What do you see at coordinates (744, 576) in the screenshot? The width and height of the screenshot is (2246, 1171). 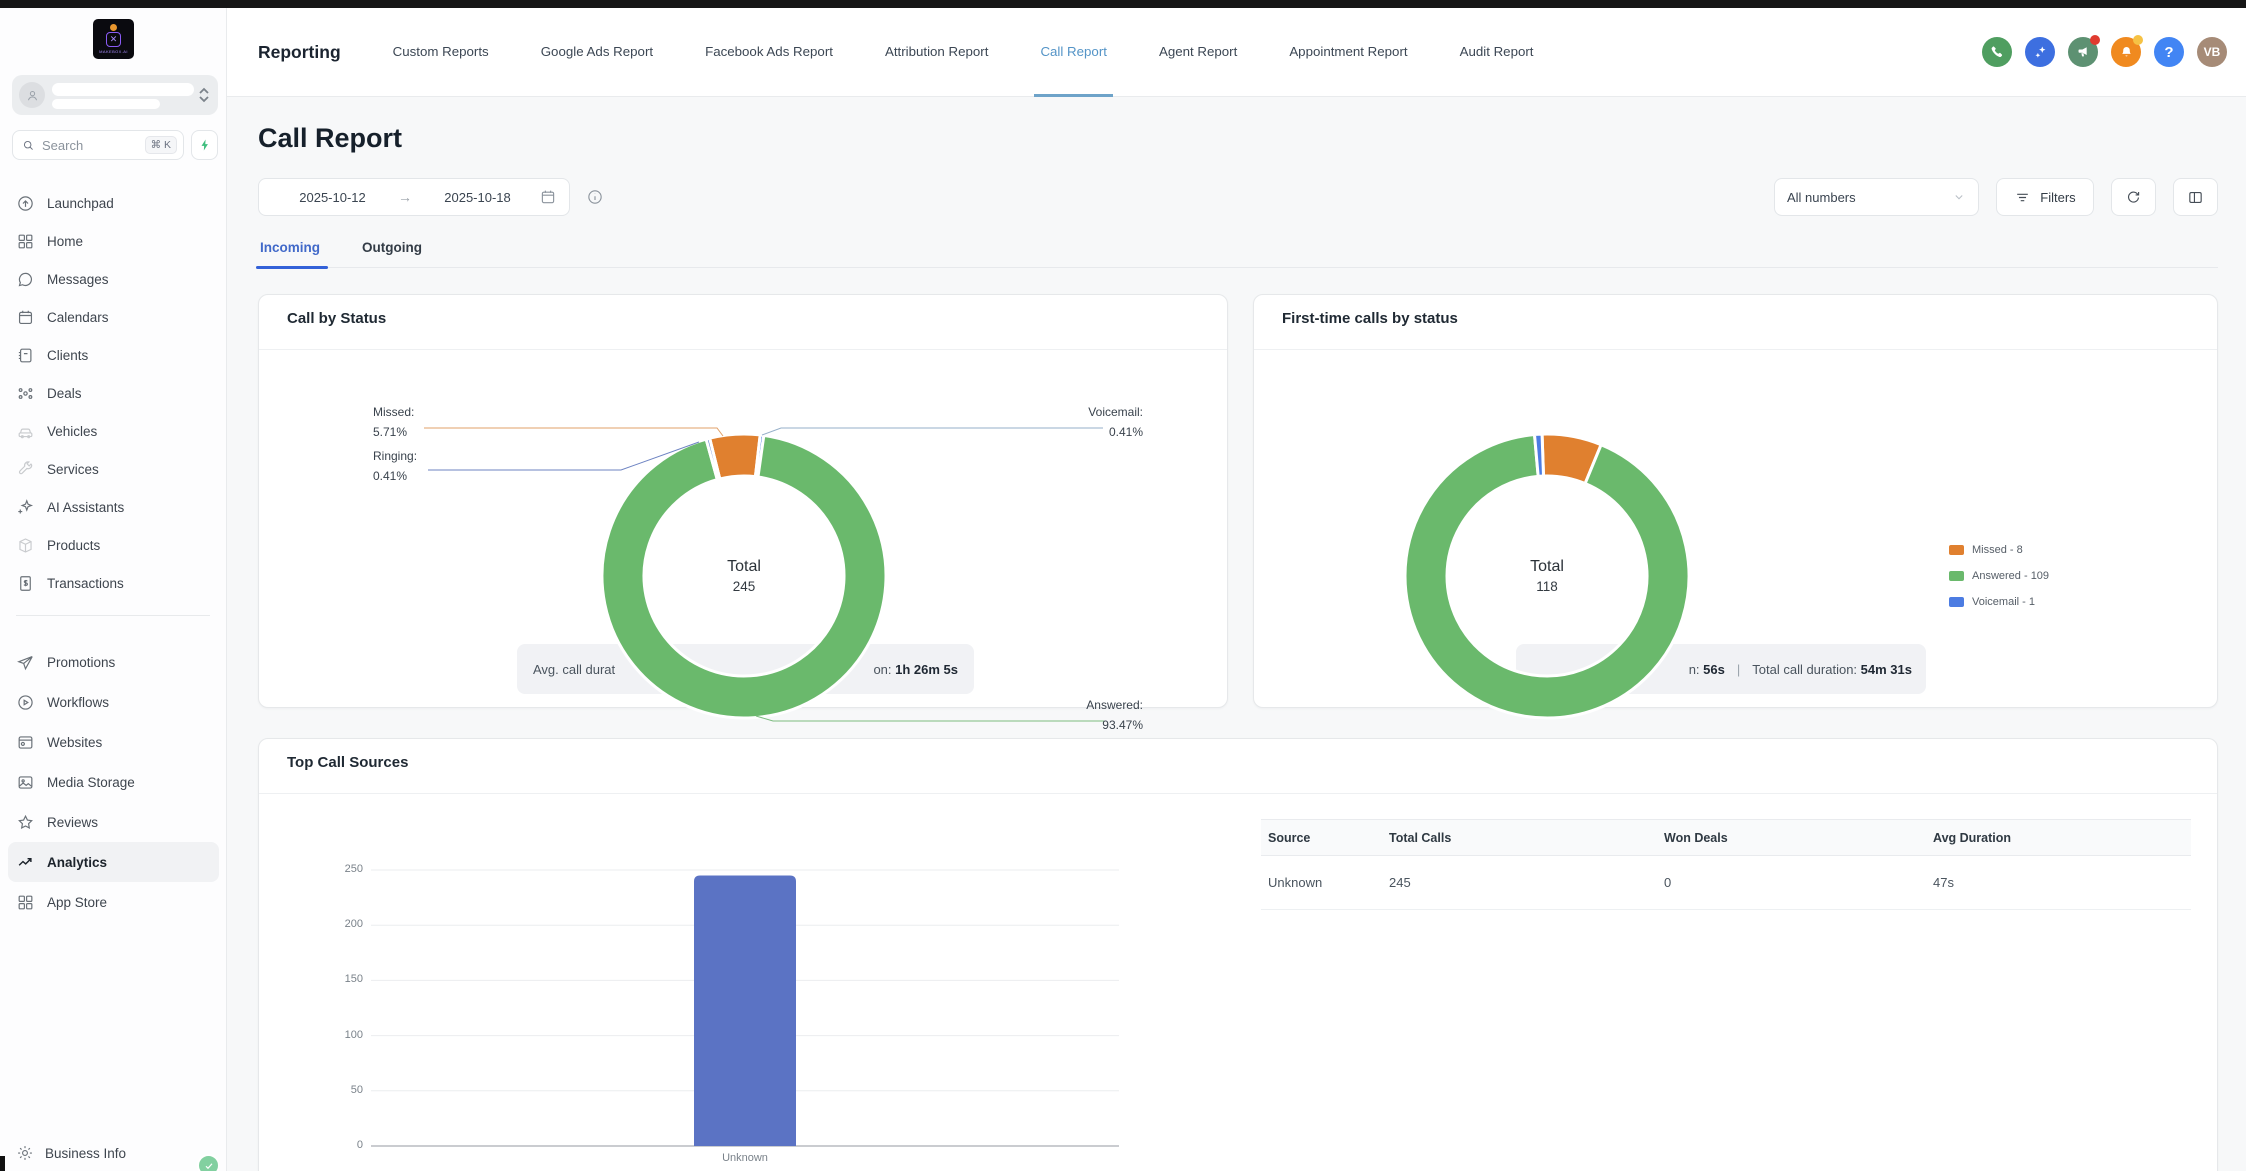 I see `donut-total: Total 245` at bounding box center [744, 576].